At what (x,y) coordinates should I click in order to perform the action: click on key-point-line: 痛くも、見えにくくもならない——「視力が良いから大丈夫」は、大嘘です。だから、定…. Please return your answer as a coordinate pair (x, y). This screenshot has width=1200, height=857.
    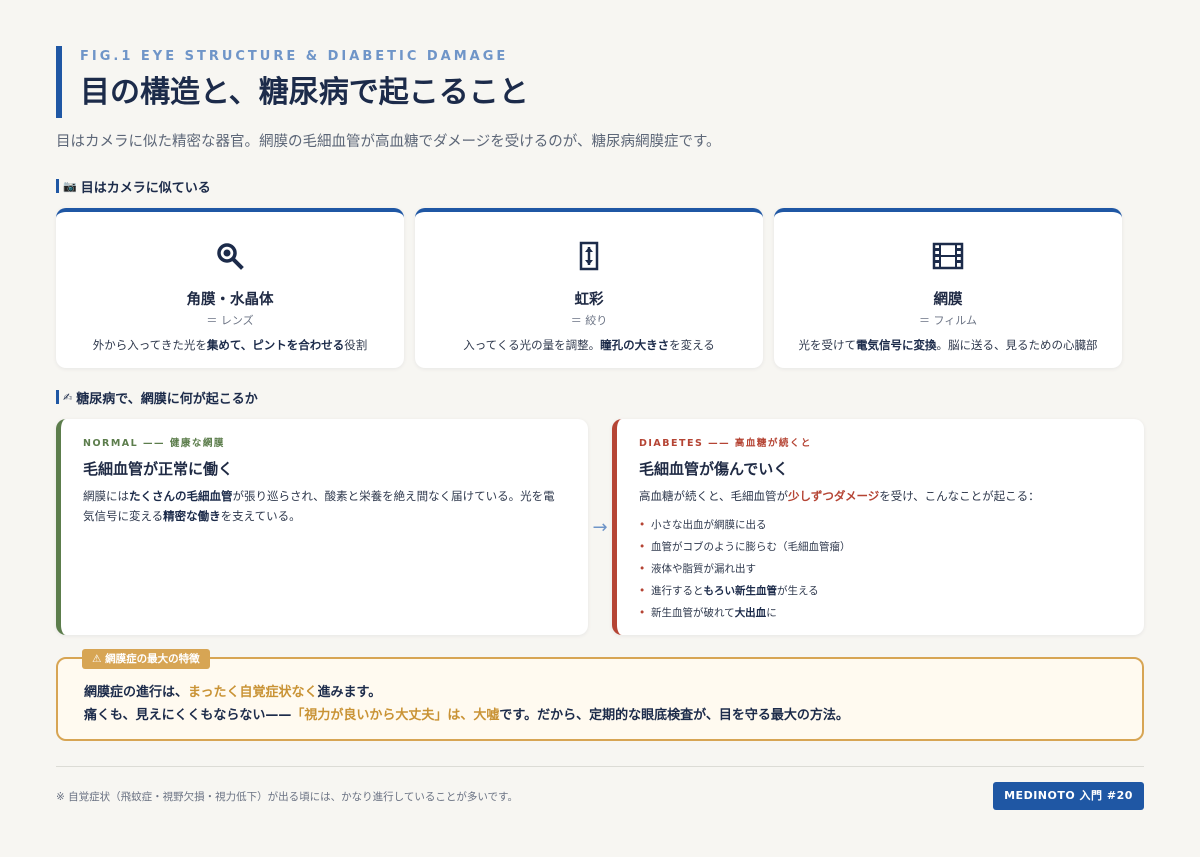
    Looking at the image, I should click on (466, 715).